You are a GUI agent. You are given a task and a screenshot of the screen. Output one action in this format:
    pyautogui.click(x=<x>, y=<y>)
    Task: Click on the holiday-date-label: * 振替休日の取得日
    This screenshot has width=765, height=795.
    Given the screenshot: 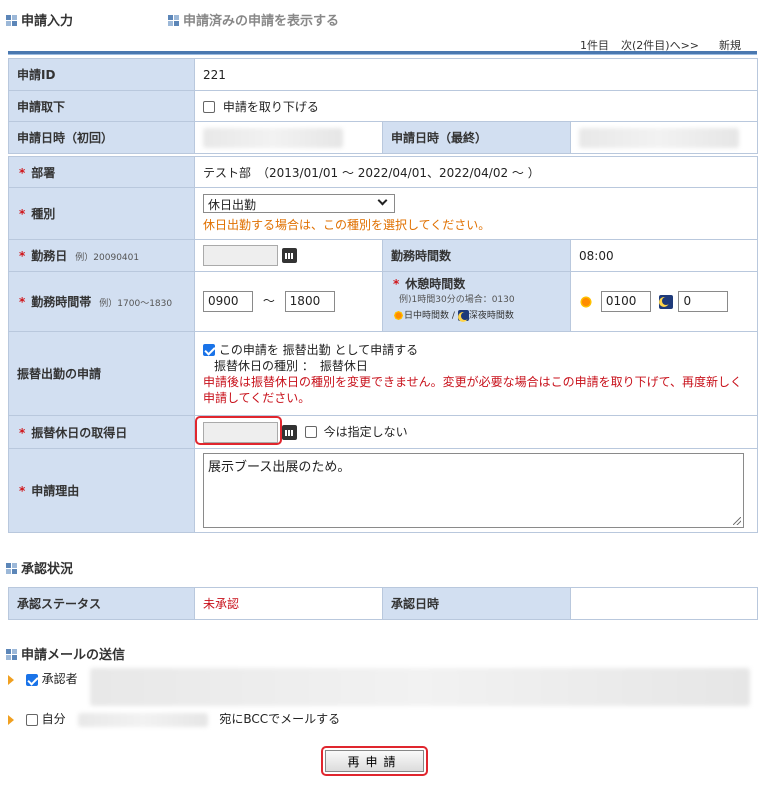 What is the action you would take?
    pyautogui.click(x=101, y=432)
    